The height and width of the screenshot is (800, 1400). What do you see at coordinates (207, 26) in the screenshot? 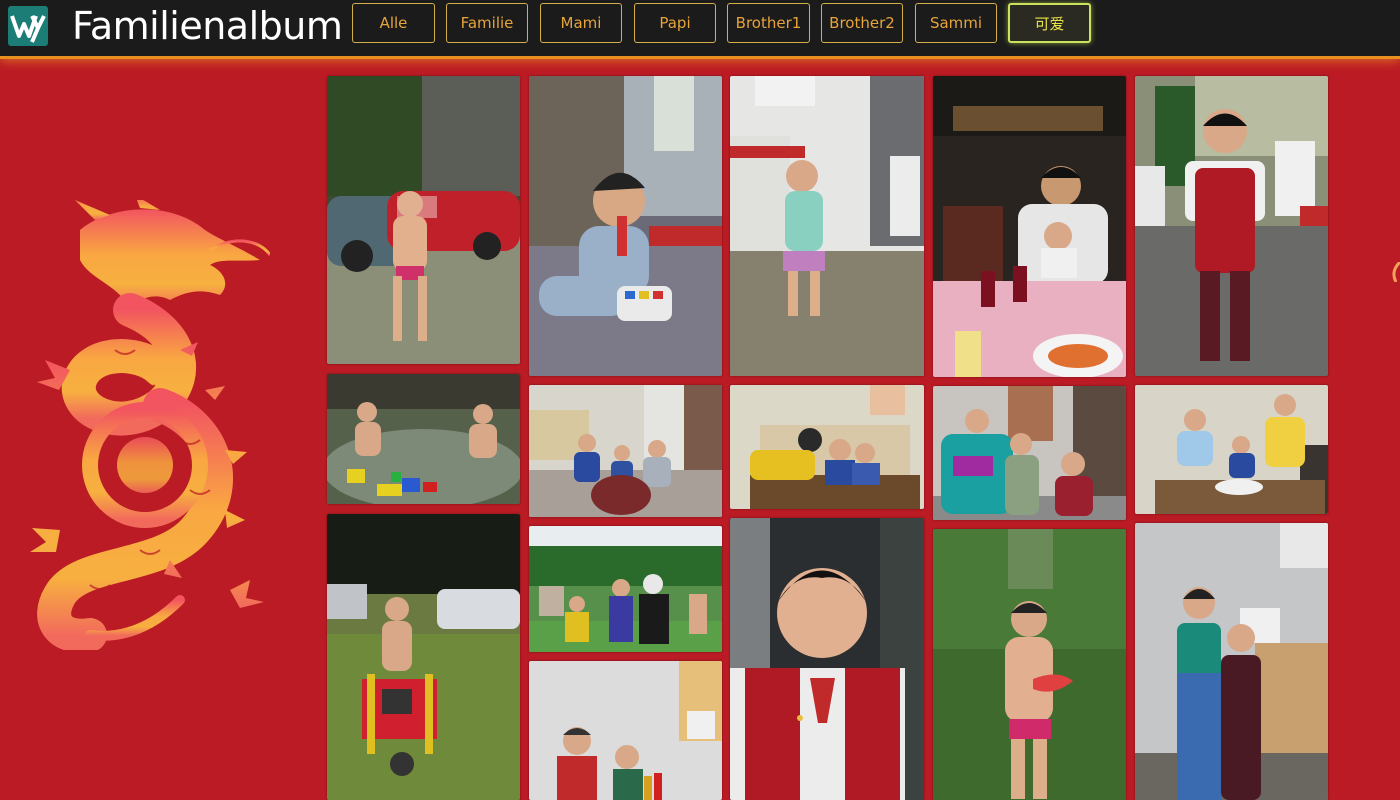
I see `site-title: Familienalbum` at bounding box center [207, 26].